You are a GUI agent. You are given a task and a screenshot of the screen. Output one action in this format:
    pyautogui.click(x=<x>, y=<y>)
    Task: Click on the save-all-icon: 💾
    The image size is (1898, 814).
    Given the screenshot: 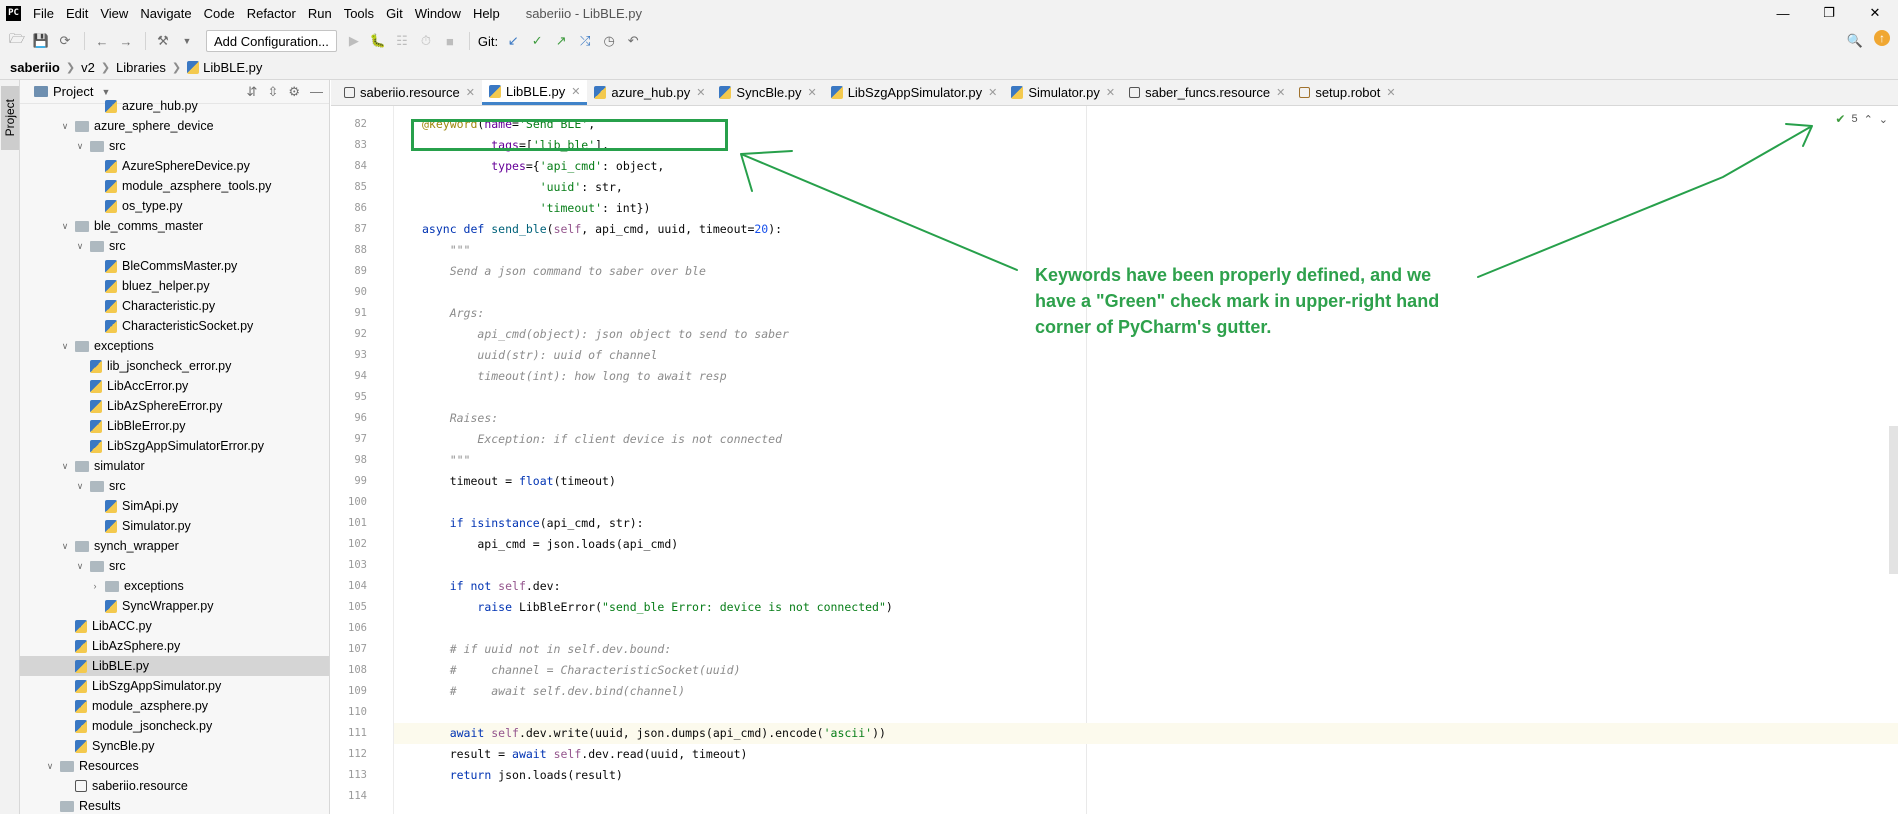 What is the action you would take?
    pyautogui.click(x=41, y=41)
    